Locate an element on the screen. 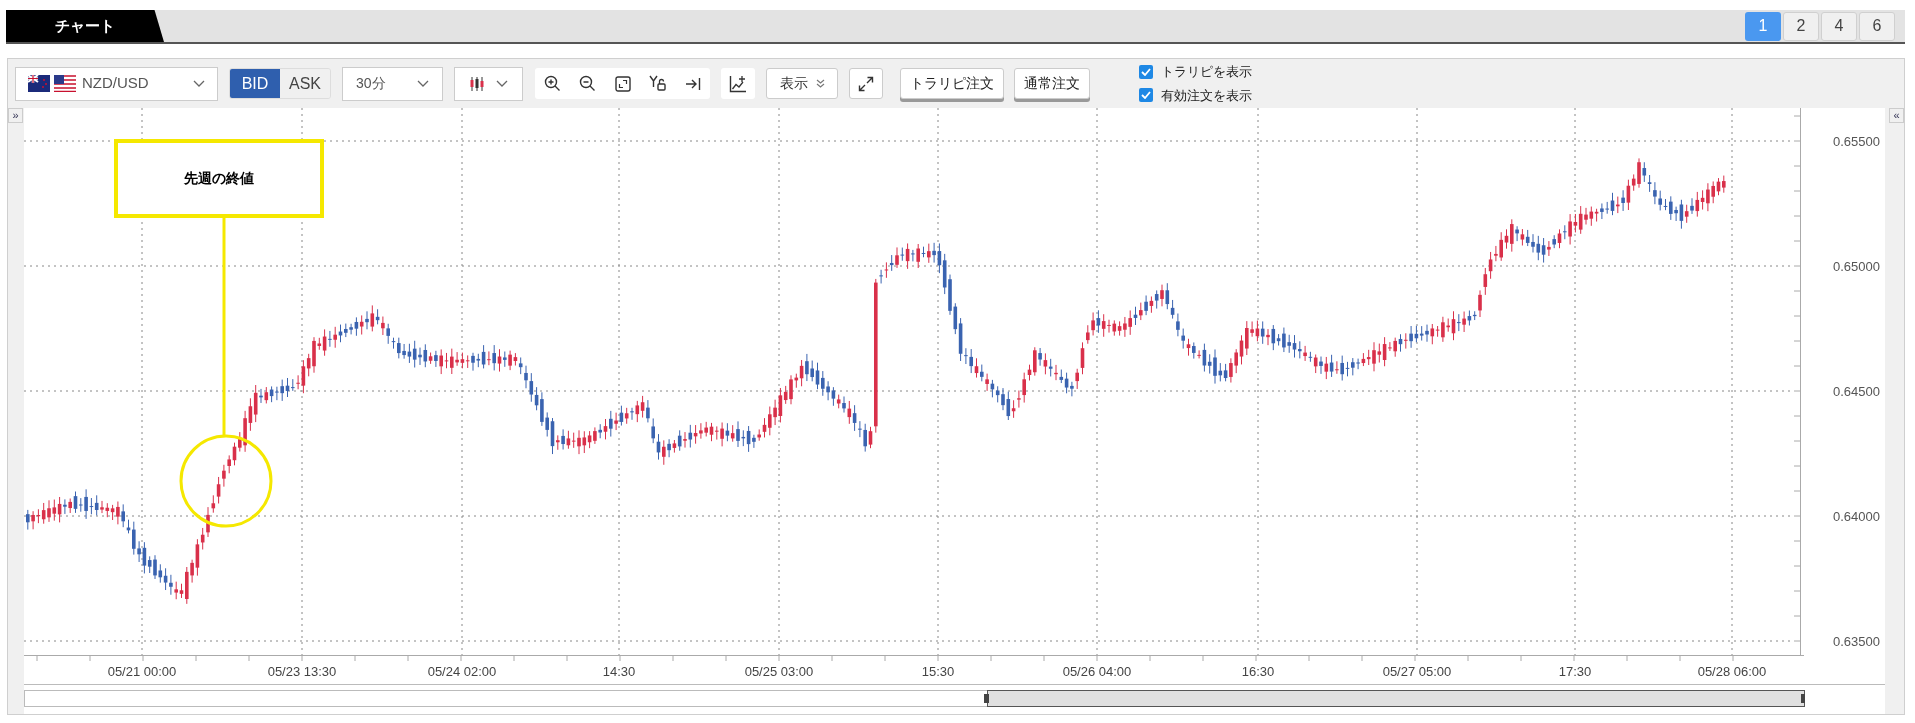  price-axis-label: 0.64500 is located at coordinates (1856, 391).